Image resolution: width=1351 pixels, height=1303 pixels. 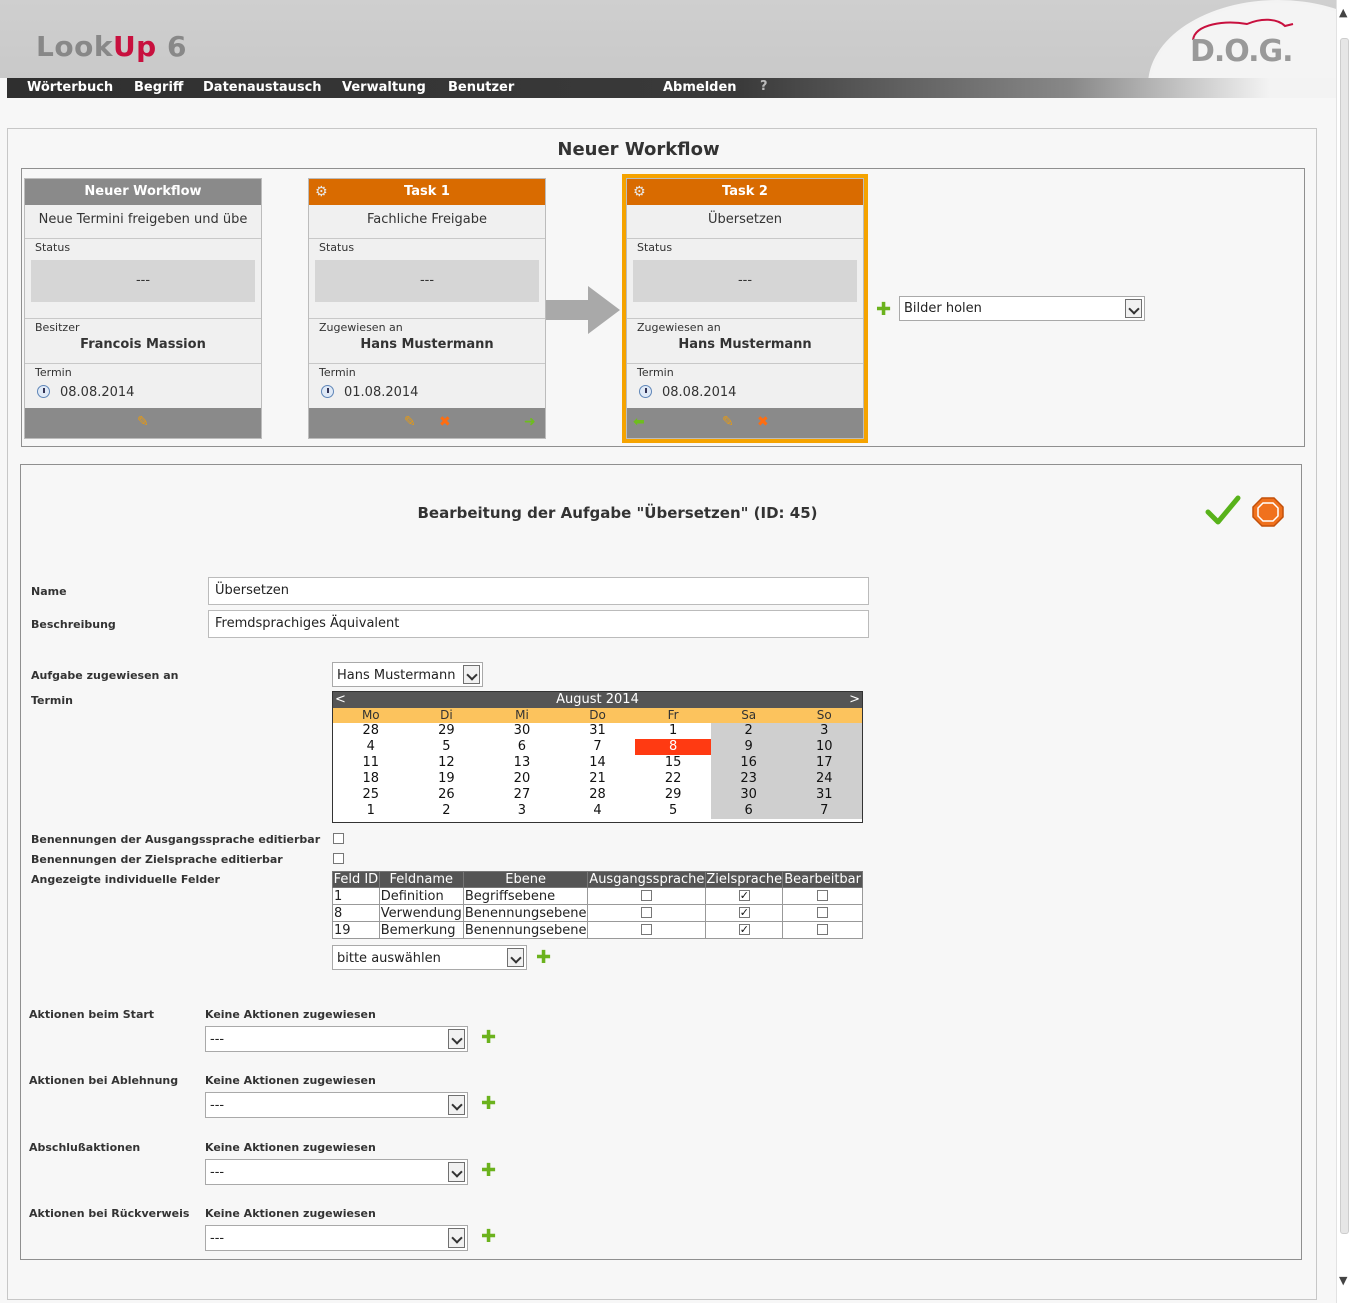 I want to click on scroll-thumb, so click(x=1344, y=636).